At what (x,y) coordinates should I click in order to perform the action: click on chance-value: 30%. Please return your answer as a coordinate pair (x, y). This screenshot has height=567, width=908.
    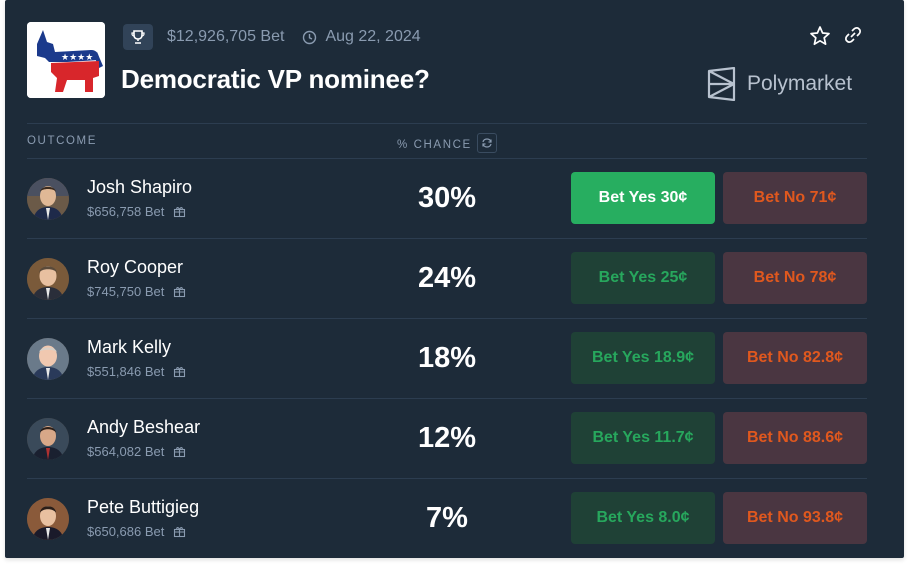
    Looking at the image, I should click on (447, 198).